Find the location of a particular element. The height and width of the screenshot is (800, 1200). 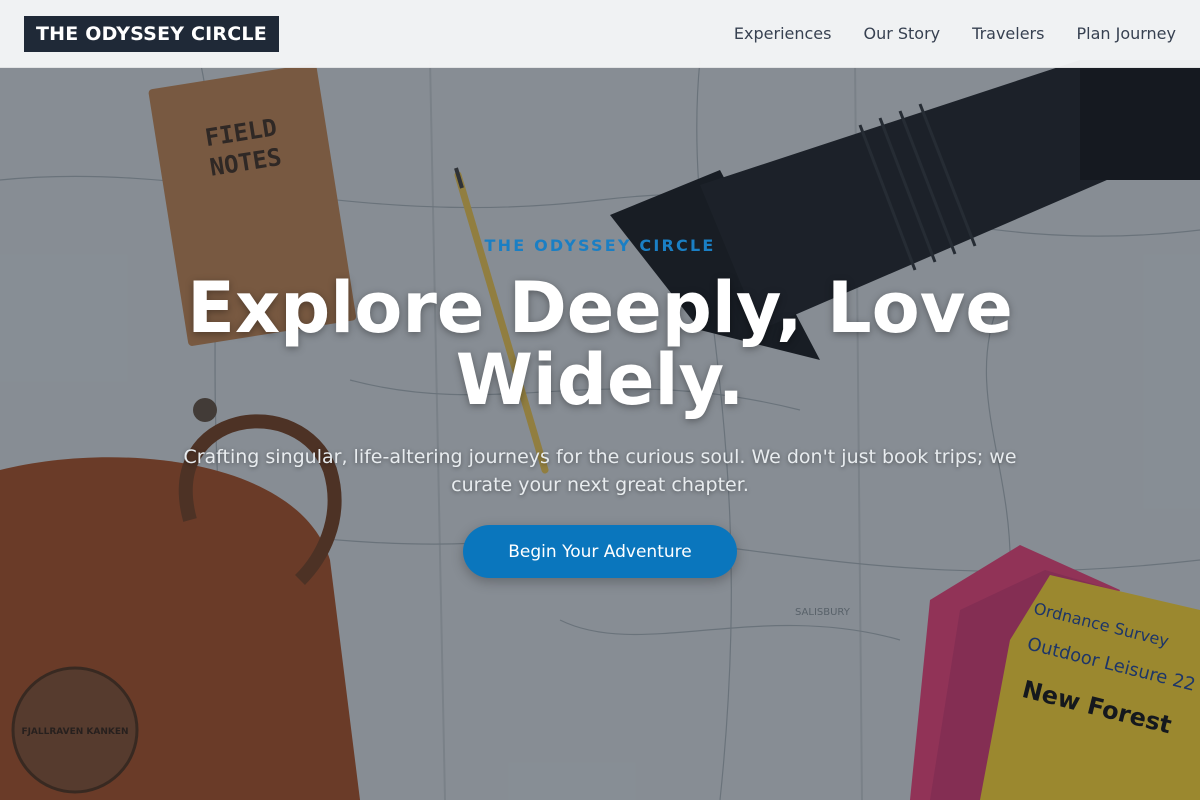

nav-link-our-story: Our Story is located at coordinates (901, 33).